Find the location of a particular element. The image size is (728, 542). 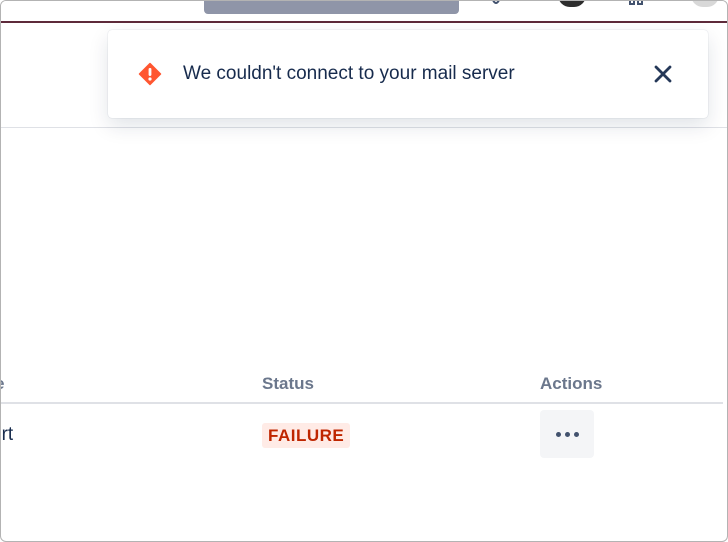

table-header: e Status Actions is located at coordinates (362, 385).